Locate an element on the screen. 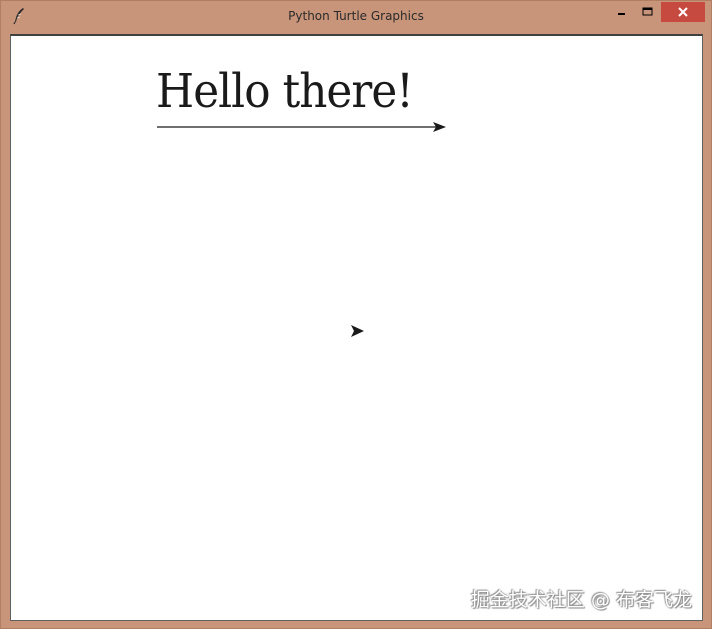 This screenshot has height=629, width=712. minimize-icon is located at coordinates (621, 14).